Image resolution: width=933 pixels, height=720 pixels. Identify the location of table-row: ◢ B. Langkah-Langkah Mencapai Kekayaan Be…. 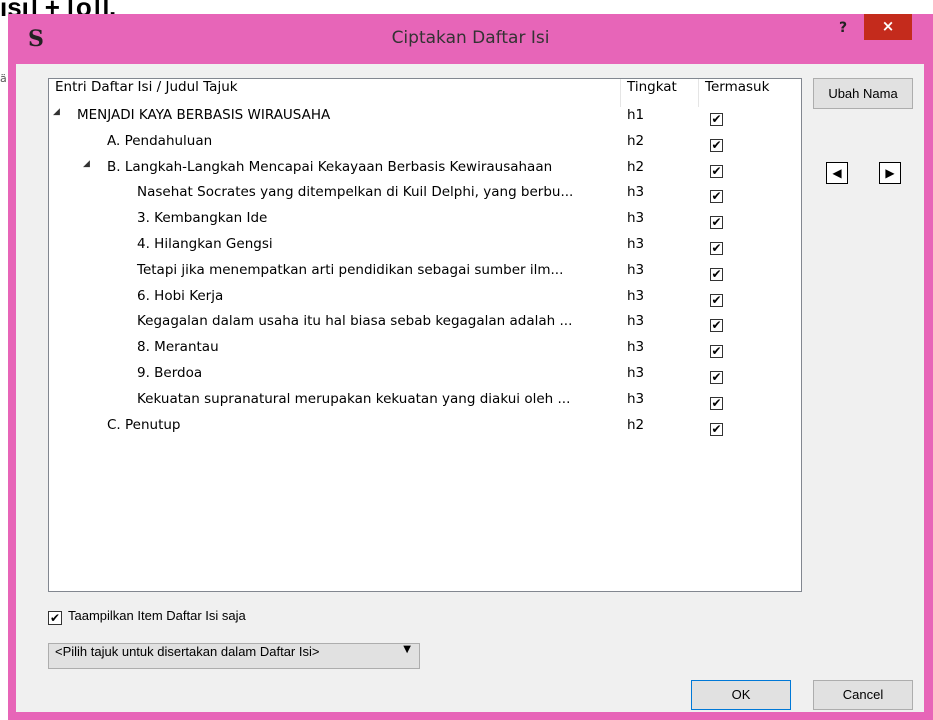
(425, 172).